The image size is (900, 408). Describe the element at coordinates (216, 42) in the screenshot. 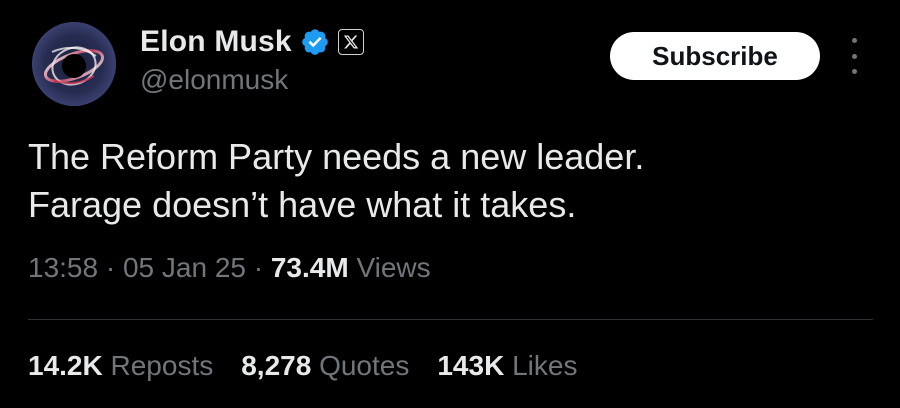

I see `display-name: Elon Musk` at that location.